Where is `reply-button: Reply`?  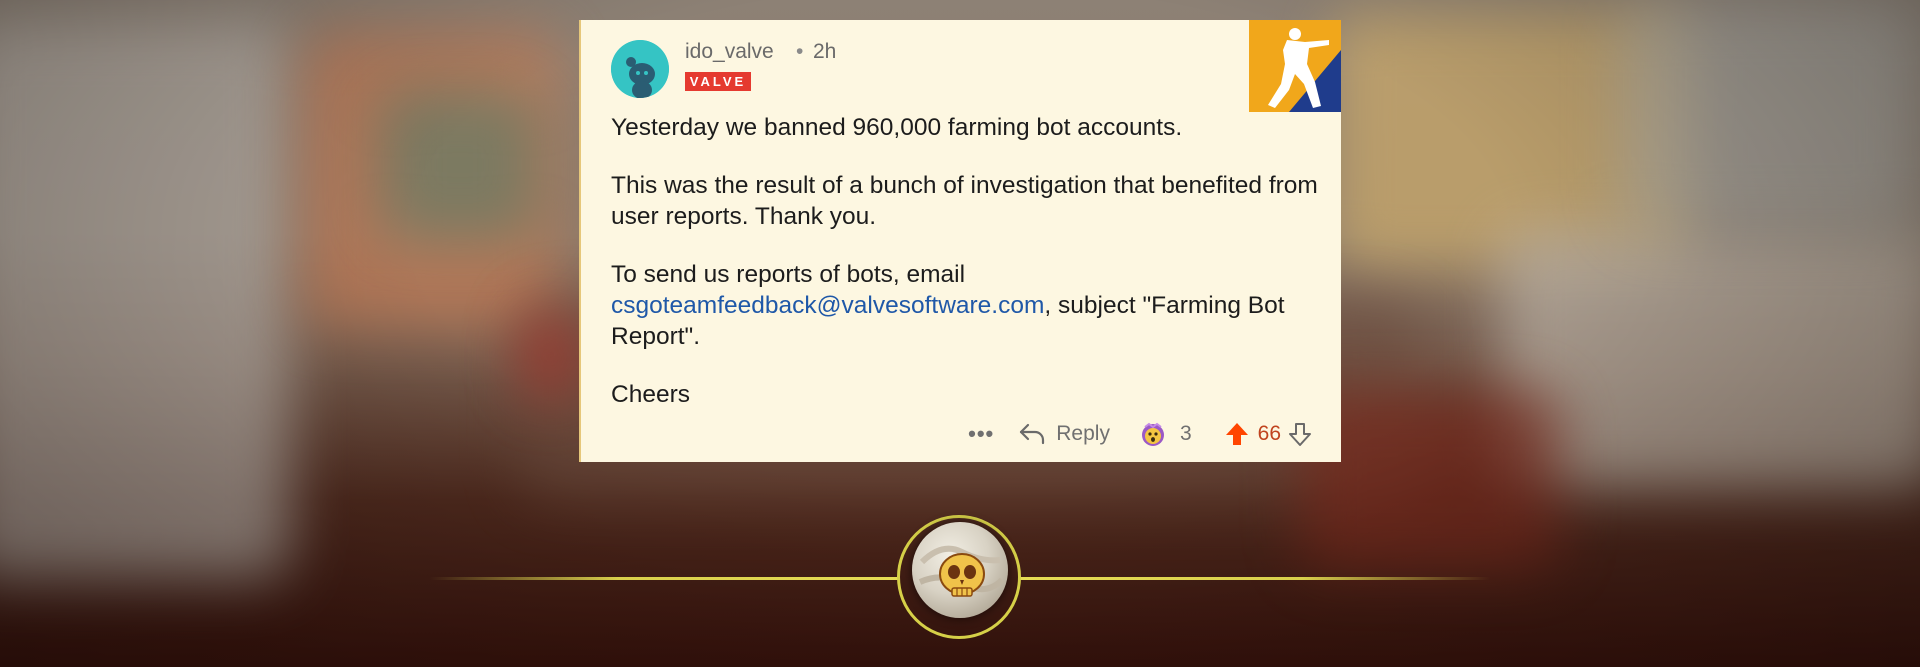 reply-button: Reply is located at coordinates (1064, 434).